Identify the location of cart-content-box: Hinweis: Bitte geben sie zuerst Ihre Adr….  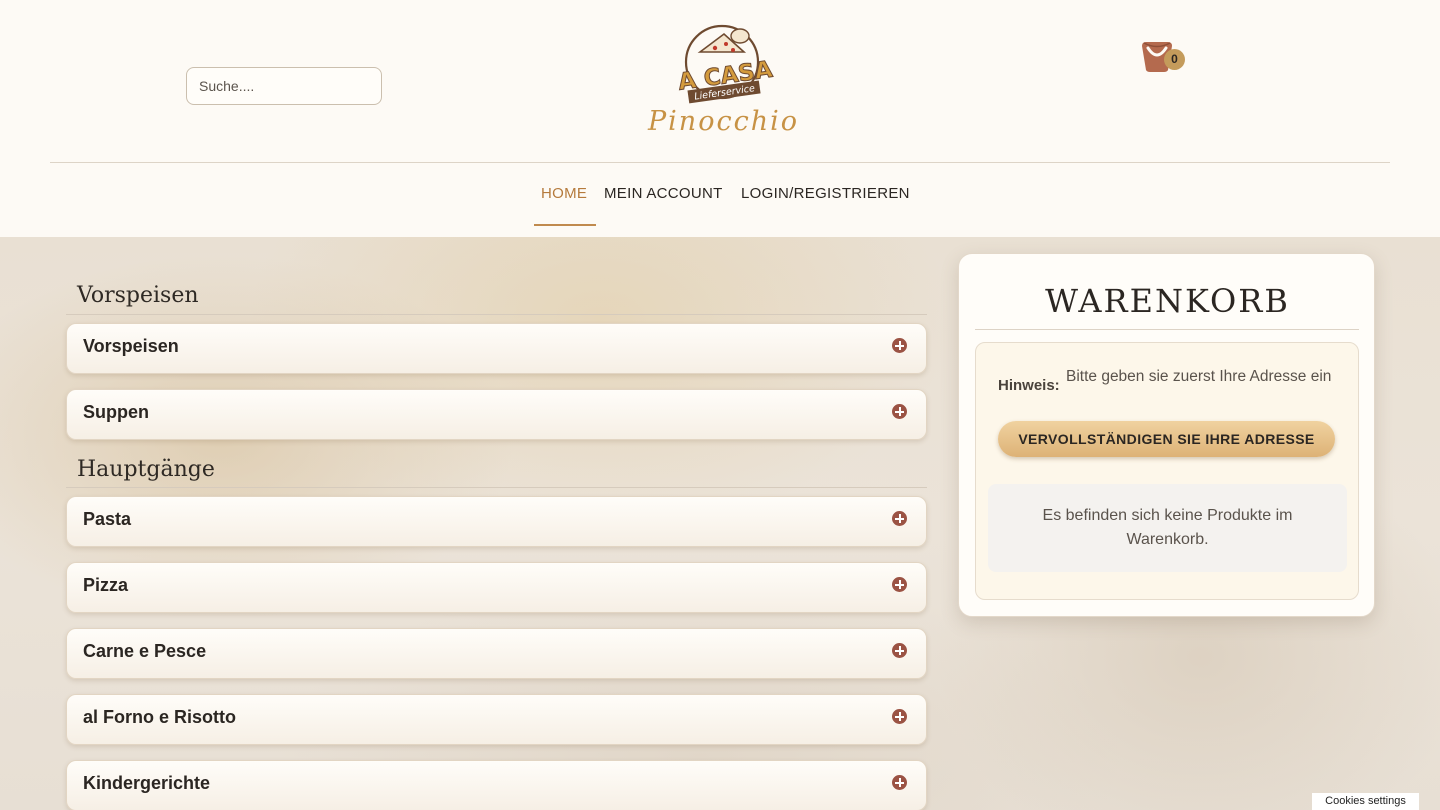
(1167, 471).